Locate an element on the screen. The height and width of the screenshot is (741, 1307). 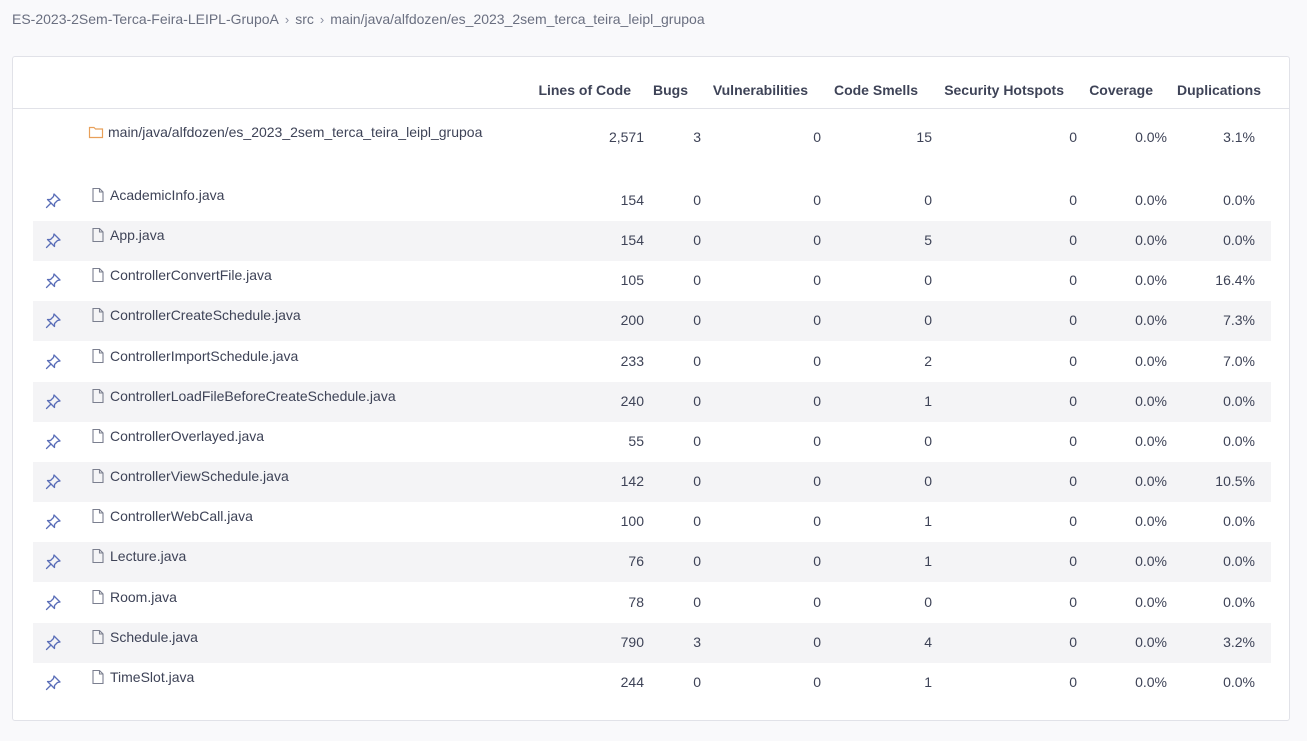
header-duplications: Duplications is located at coordinates (1219, 90).